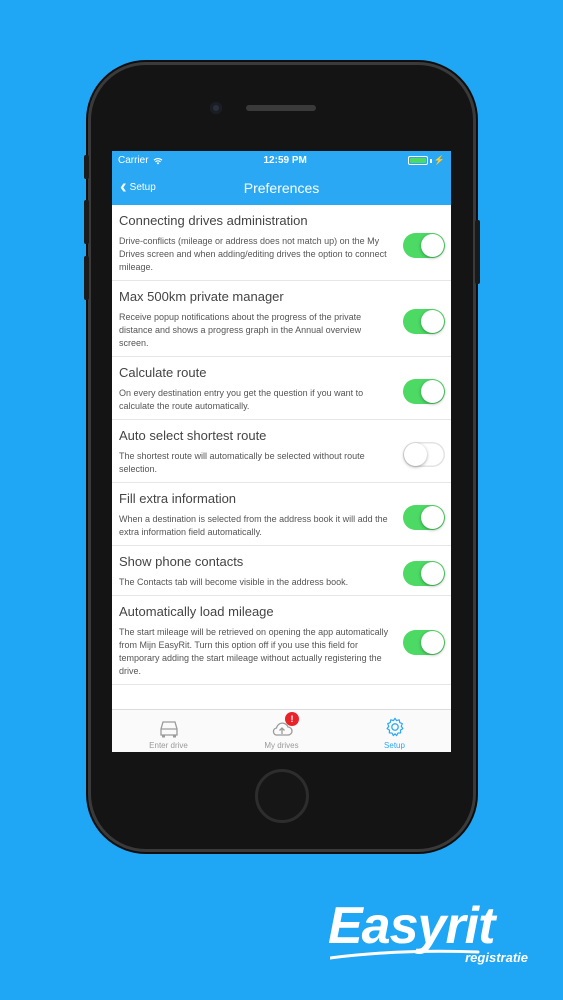 The image size is (563, 1000). I want to click on gear-icon, so click(394, 727).